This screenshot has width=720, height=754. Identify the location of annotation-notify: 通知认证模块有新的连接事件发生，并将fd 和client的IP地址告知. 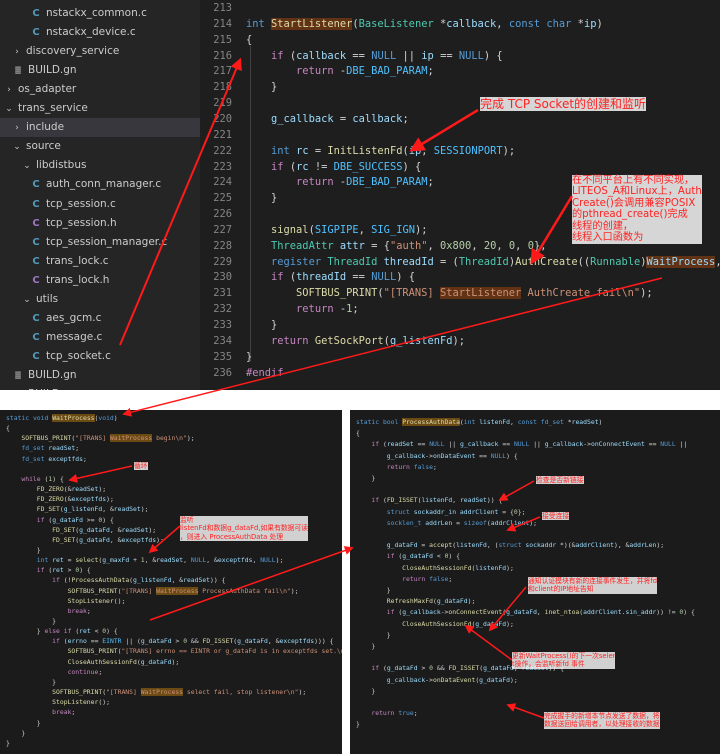
(593, 585).